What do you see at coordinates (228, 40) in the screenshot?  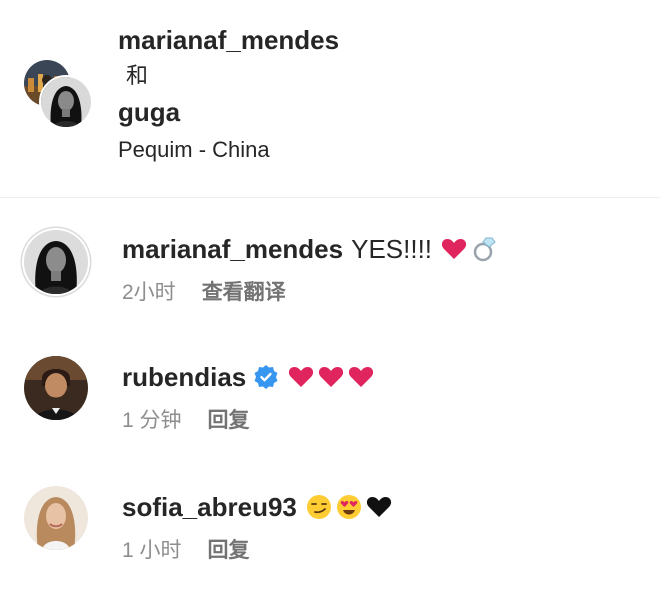 I see `post-author-username: marianaf_mendes` at bounding box center [228, 40].